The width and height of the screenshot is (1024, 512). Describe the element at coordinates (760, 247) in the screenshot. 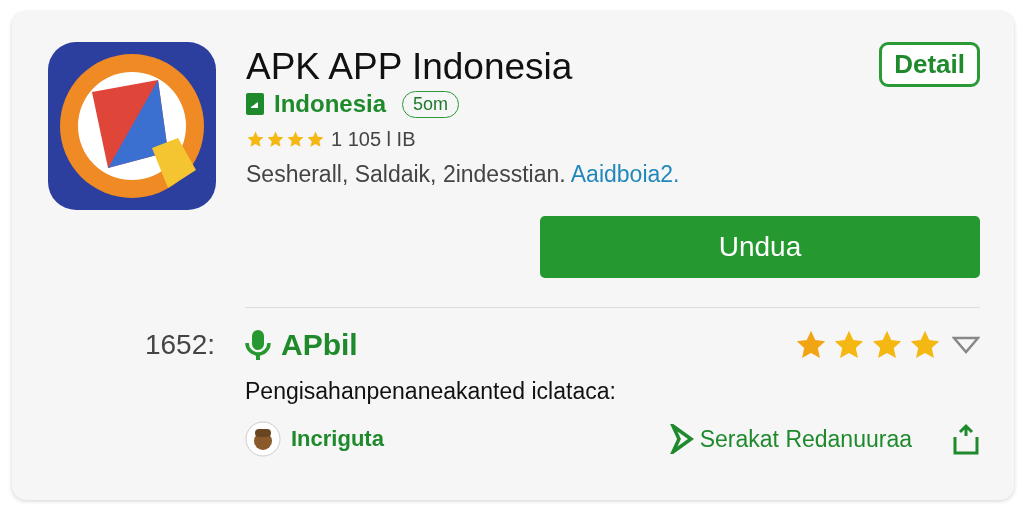

I see `download-button: Undua` at that location.